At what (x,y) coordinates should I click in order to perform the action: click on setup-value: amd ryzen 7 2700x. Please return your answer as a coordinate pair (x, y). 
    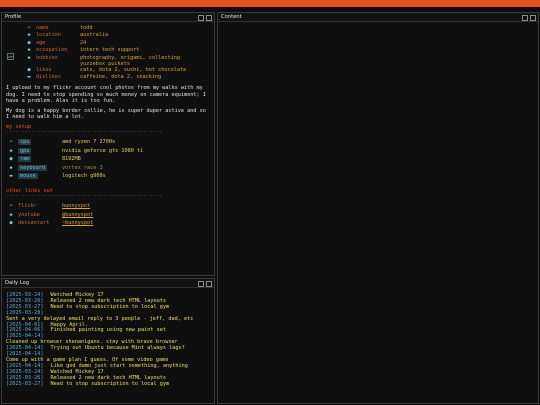
    Looking at the image, I should click on (89, 142).